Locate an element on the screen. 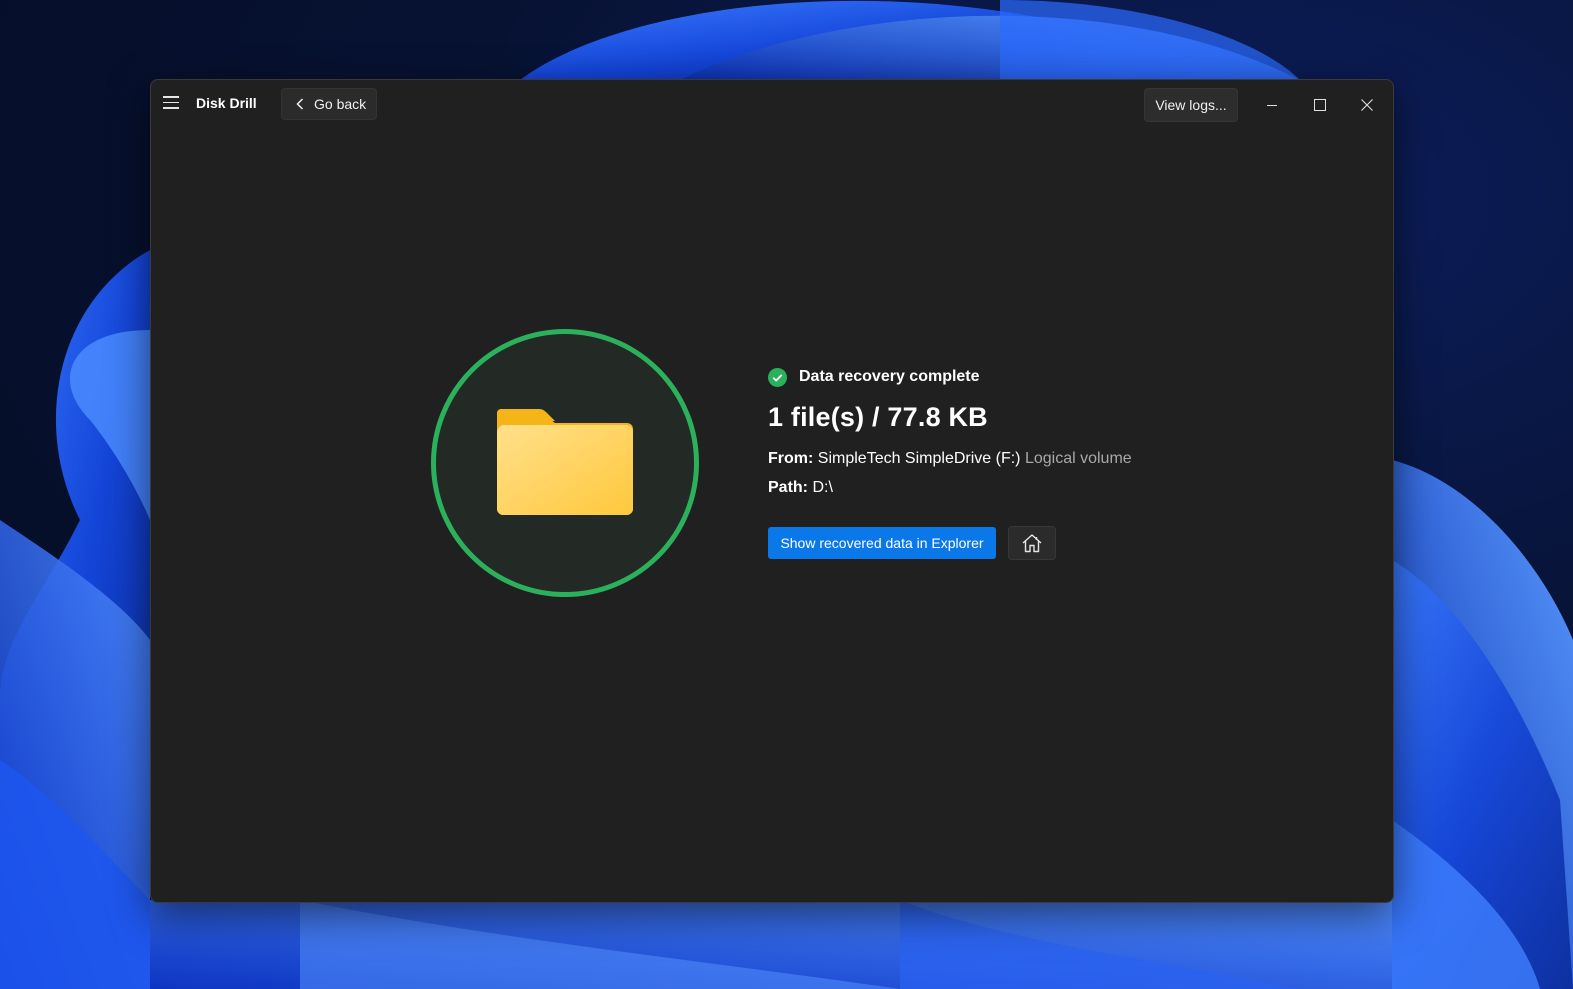 The image size is (1573, 989). app-title: Disk Drill is located at coordinates (226, 103).